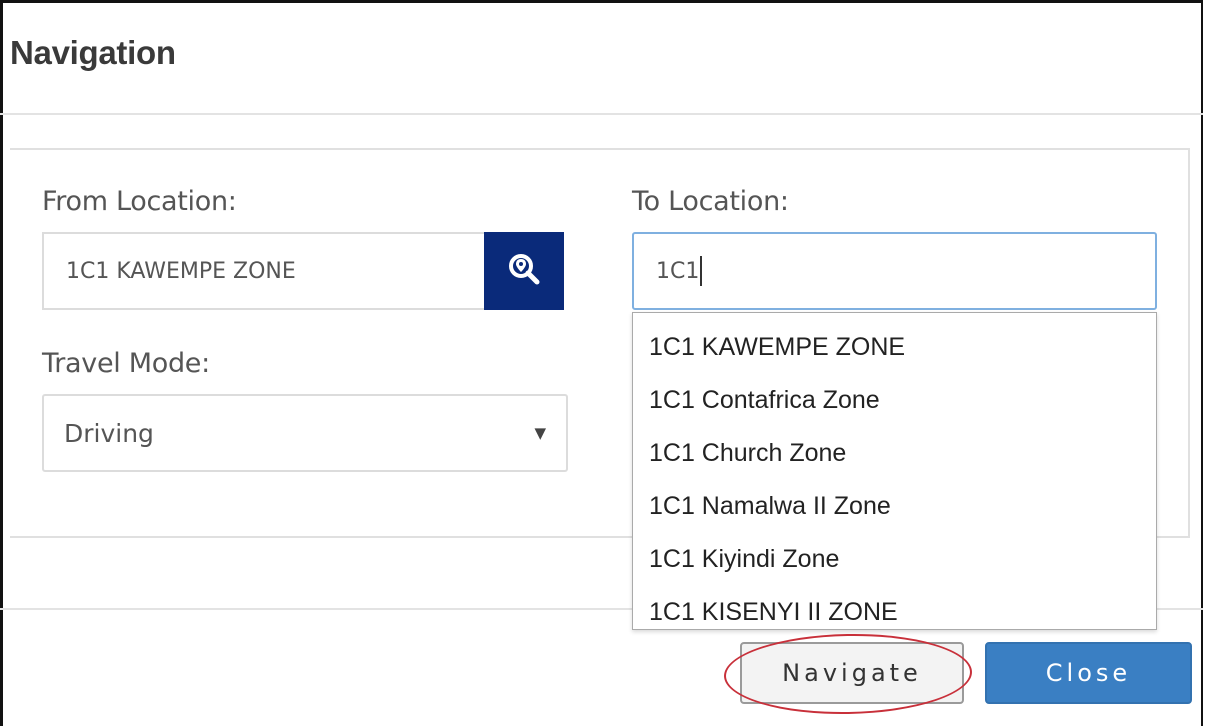 This screenshot has width=1207, height=726. Describe the element at coordinates (894, 612) in the screenshot. I see `autocomplete-item: 1C1 KISENYI II ZONE` at that location.